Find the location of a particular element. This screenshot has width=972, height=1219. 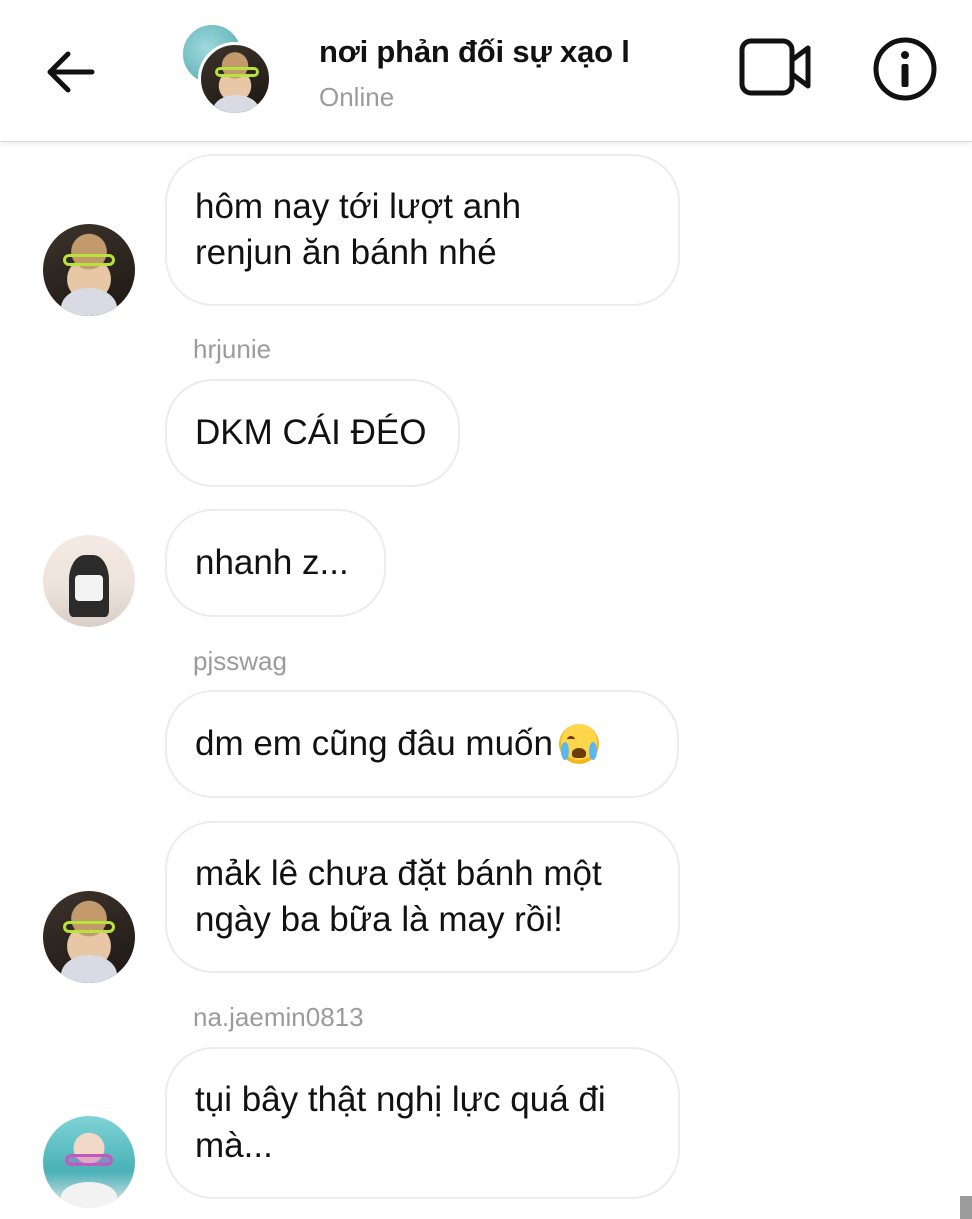

video-call-button is located at coordinates (776, 67).